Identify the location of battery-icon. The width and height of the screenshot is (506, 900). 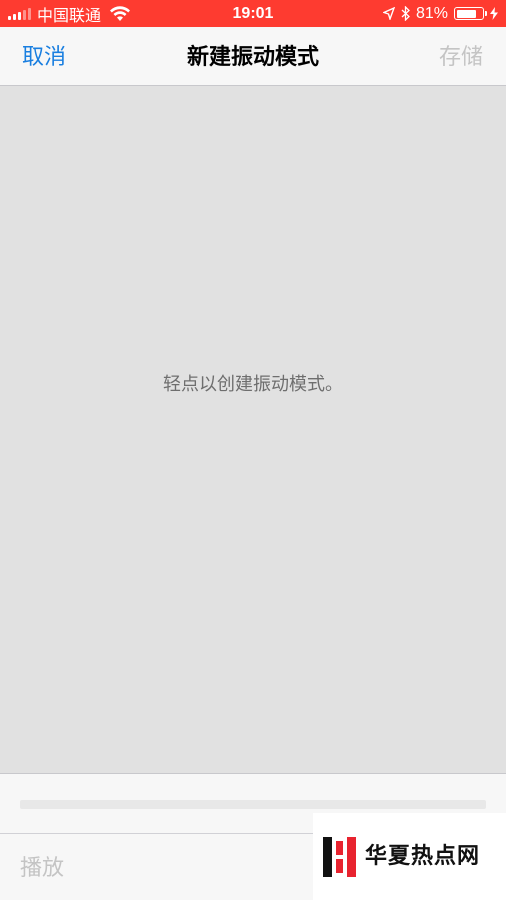
(470, 13).